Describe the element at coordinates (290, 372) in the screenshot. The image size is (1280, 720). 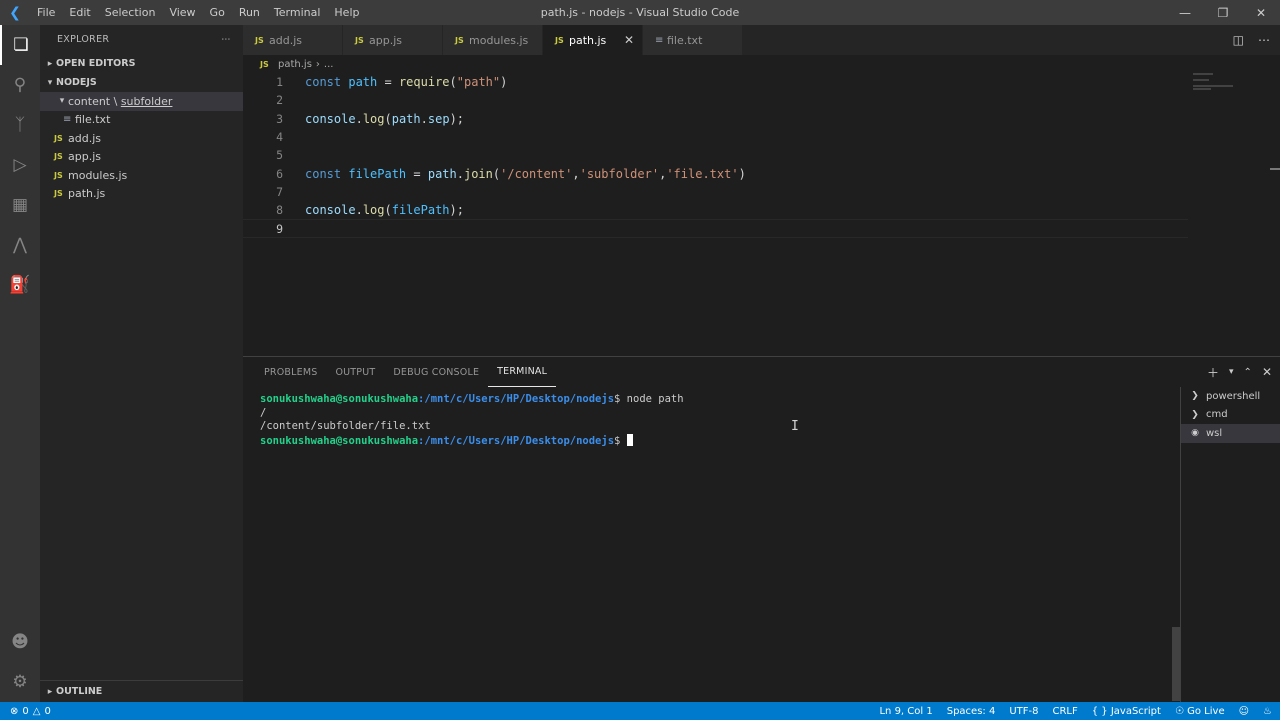
I see `tab-problems: PROBLEMS` at that location.